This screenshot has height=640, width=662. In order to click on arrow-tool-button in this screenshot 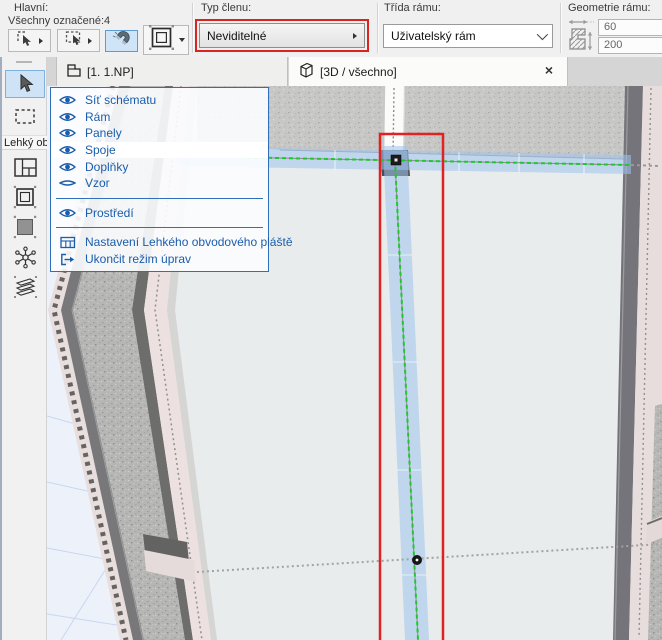, I will do `click(25, 84)`.